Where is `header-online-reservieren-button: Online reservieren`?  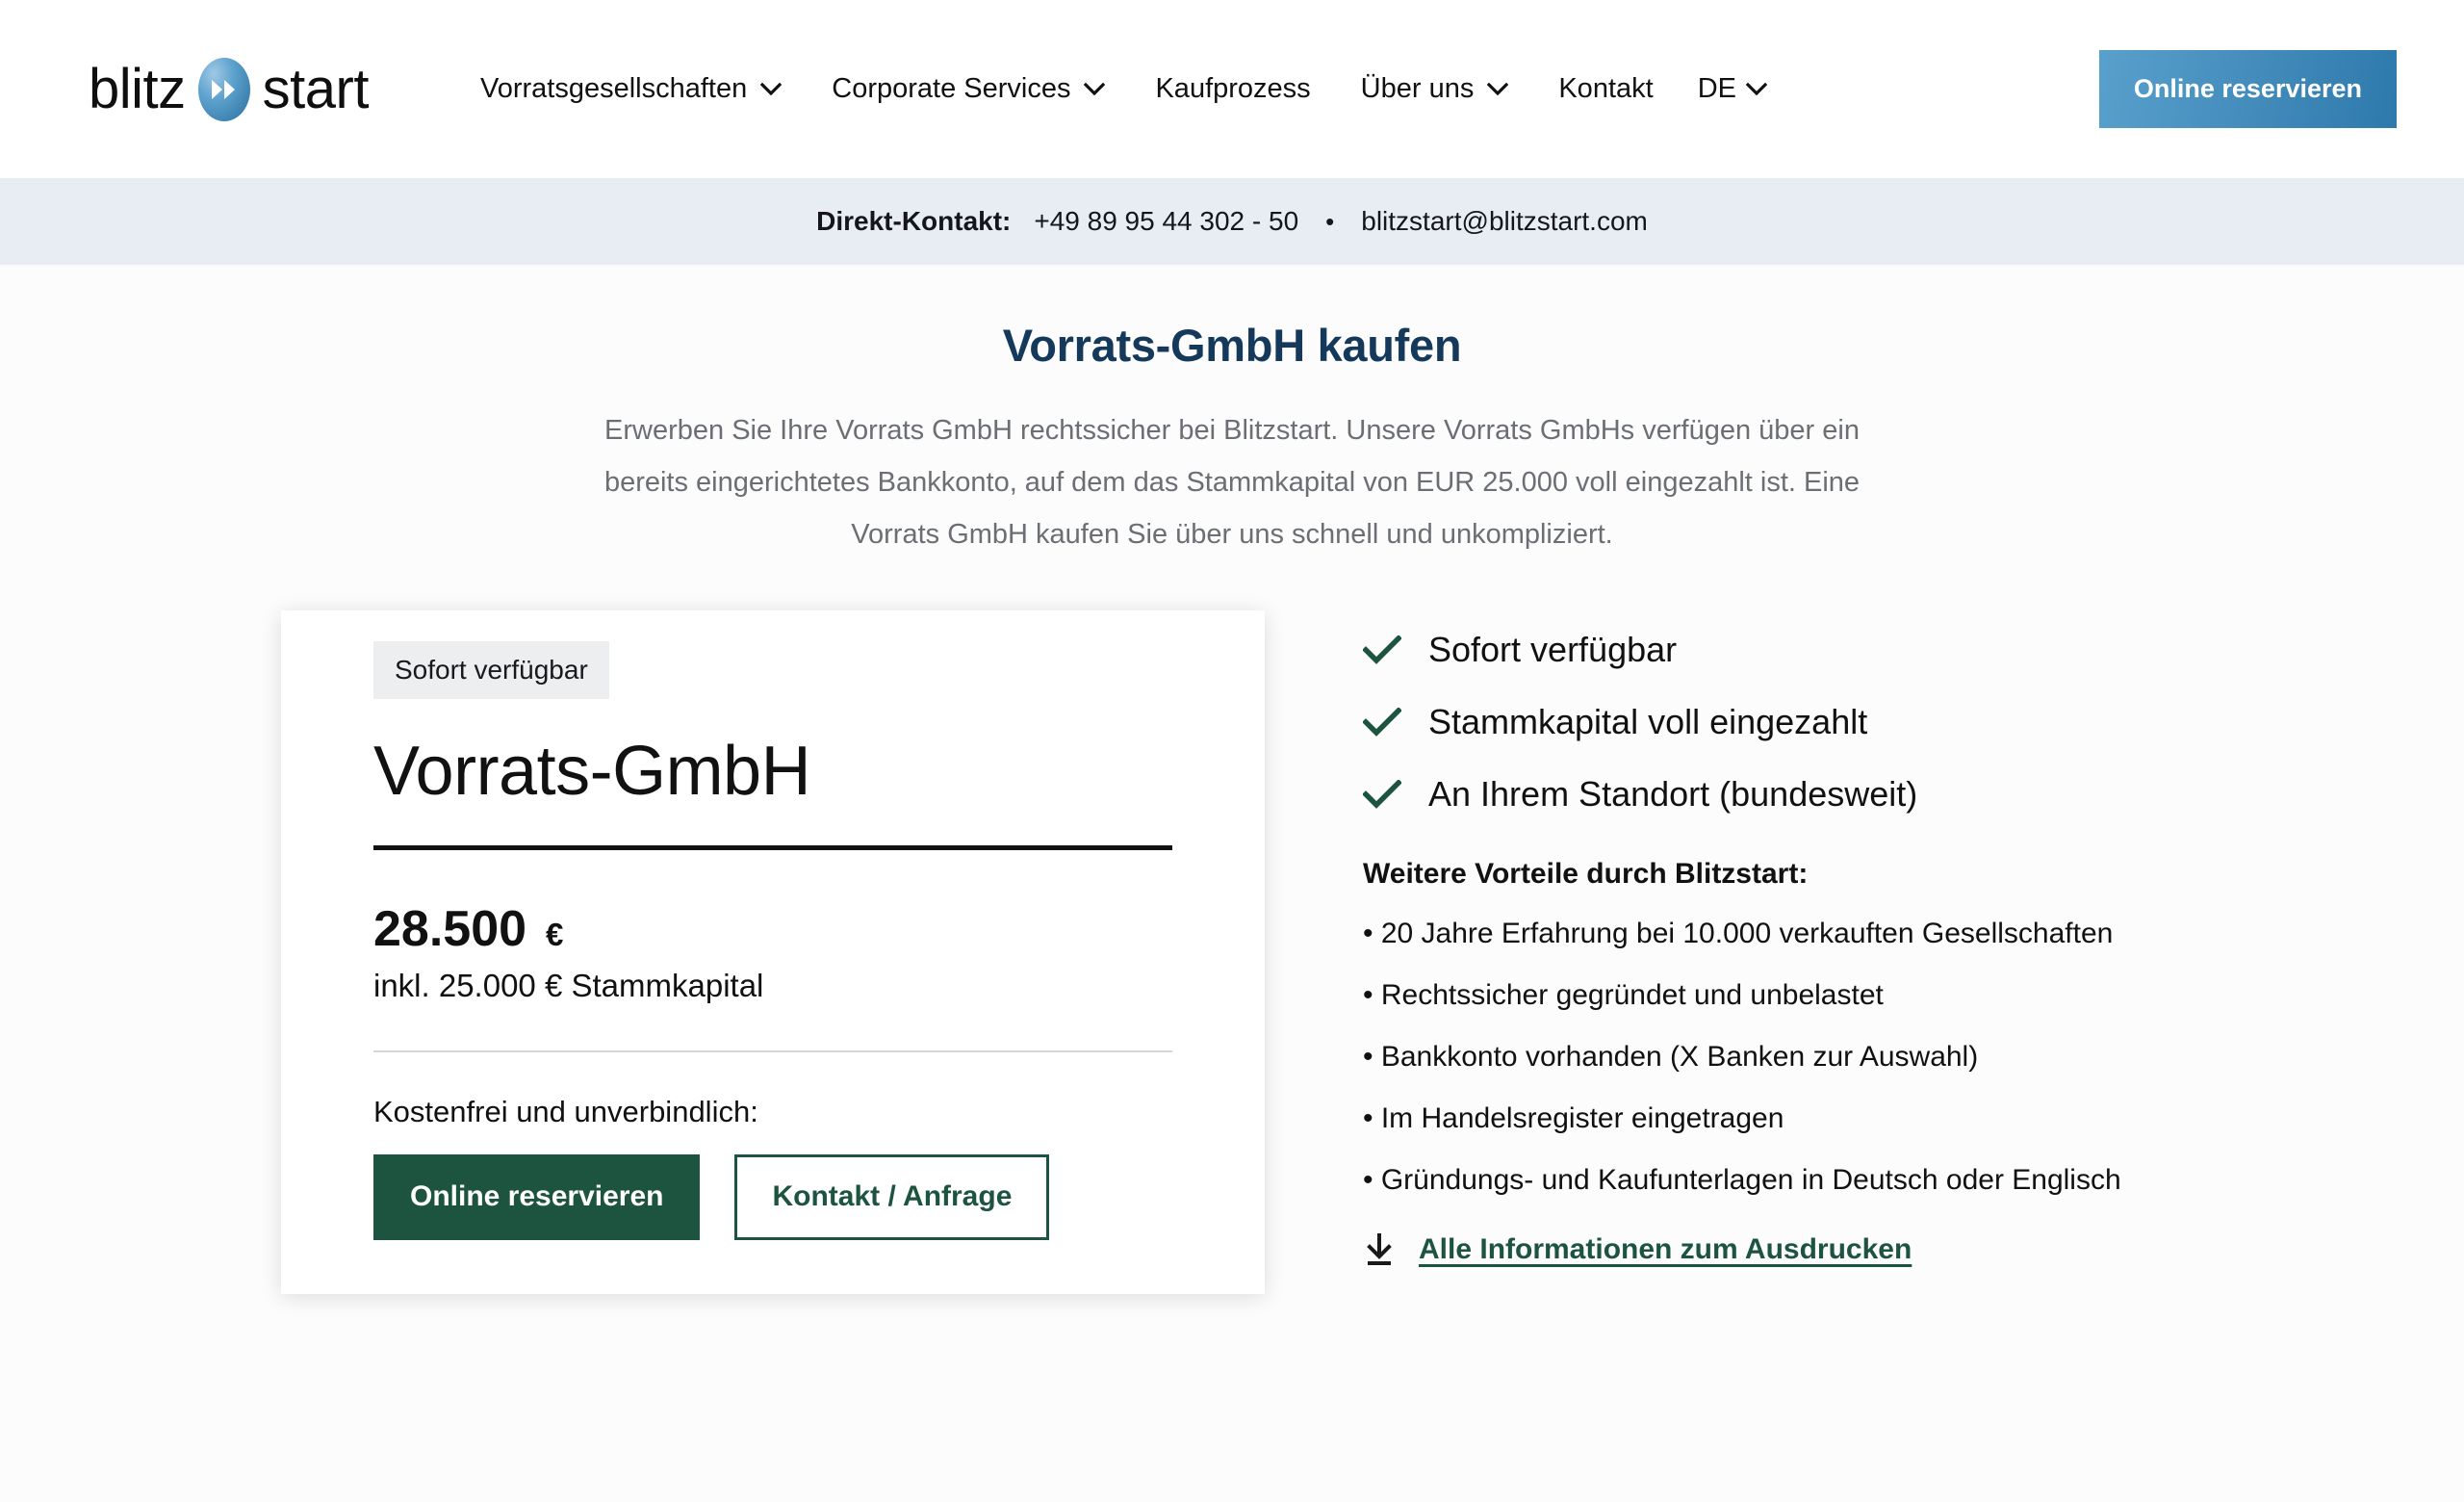
header-online-reservieren-button: Online reservieren is located at coordinates (2247, 89).